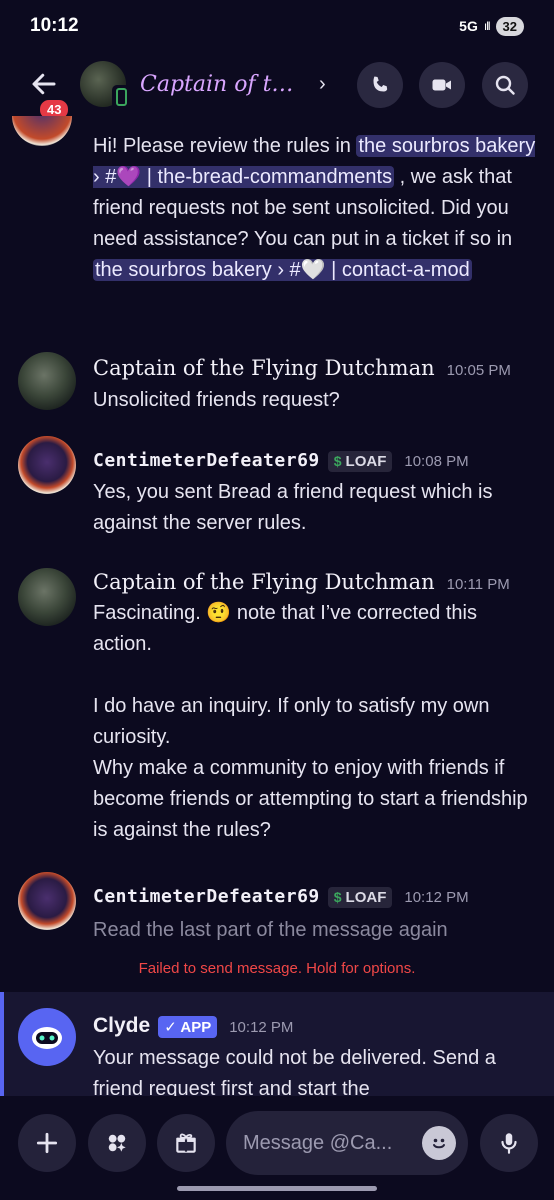 This screenshot has height=1200, width=554. I want to click on message-header: CentimeterDefeater69 $ LOAF 10:08 PM, so click(281, 461).